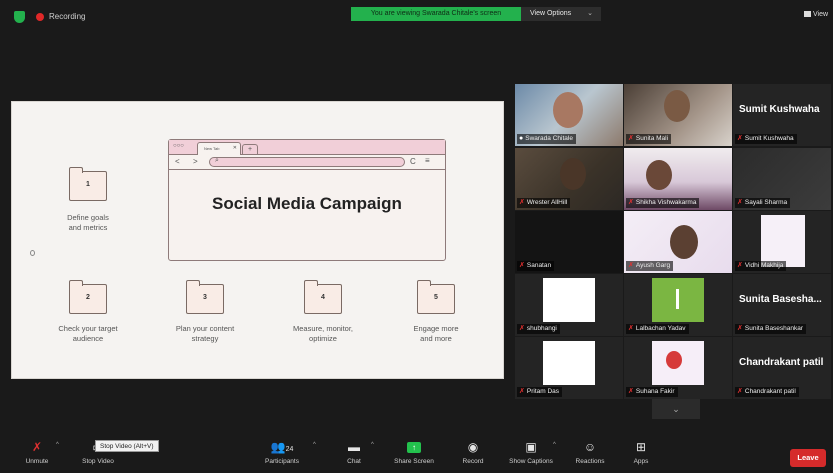 The image size is (833, 473). I want to click on view-button: View, so click(816, 14).